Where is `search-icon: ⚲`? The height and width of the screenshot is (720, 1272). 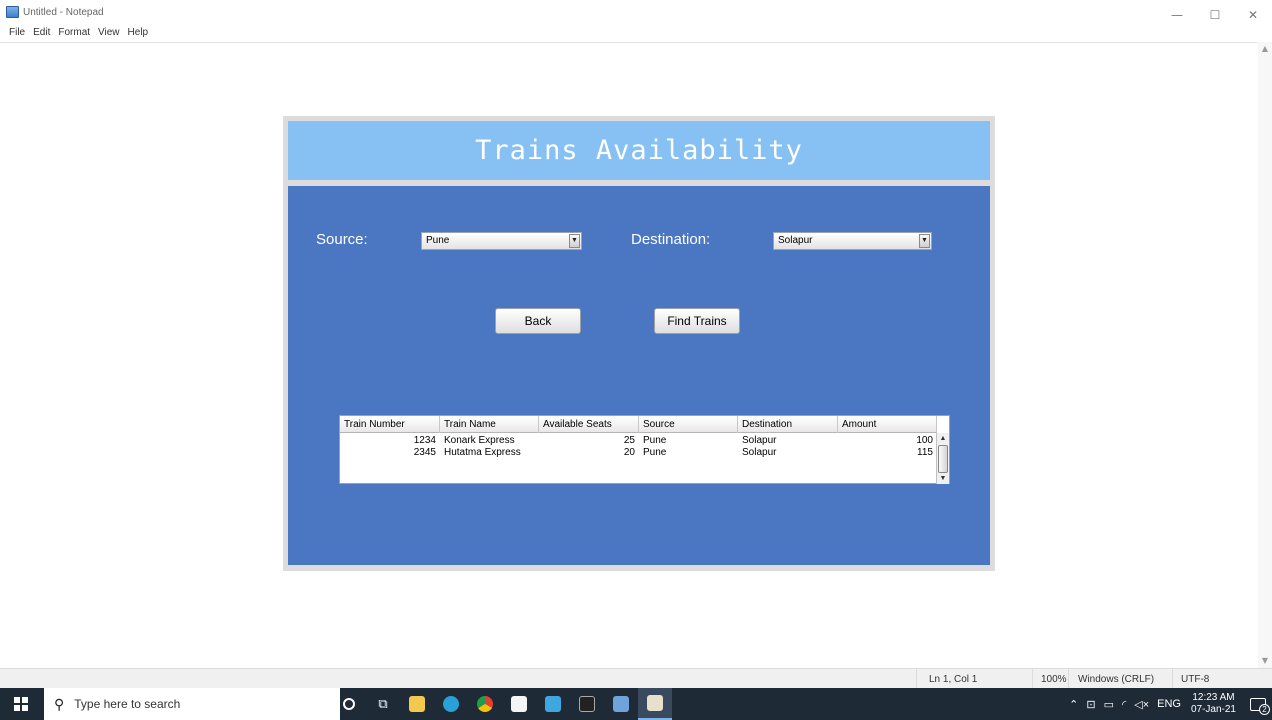 search-icon: ⚲ is located at coordinates (59, 703).